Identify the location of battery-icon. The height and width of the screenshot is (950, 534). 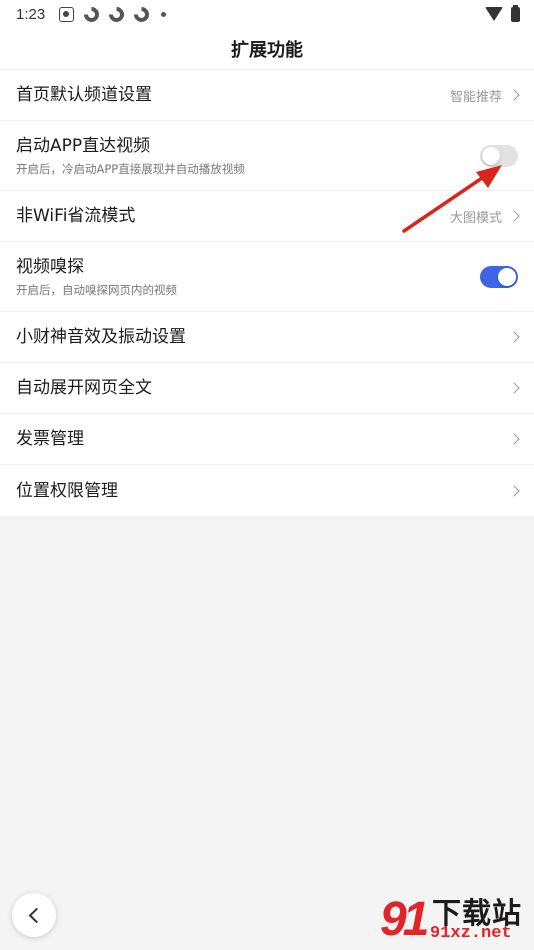
(515, 13).